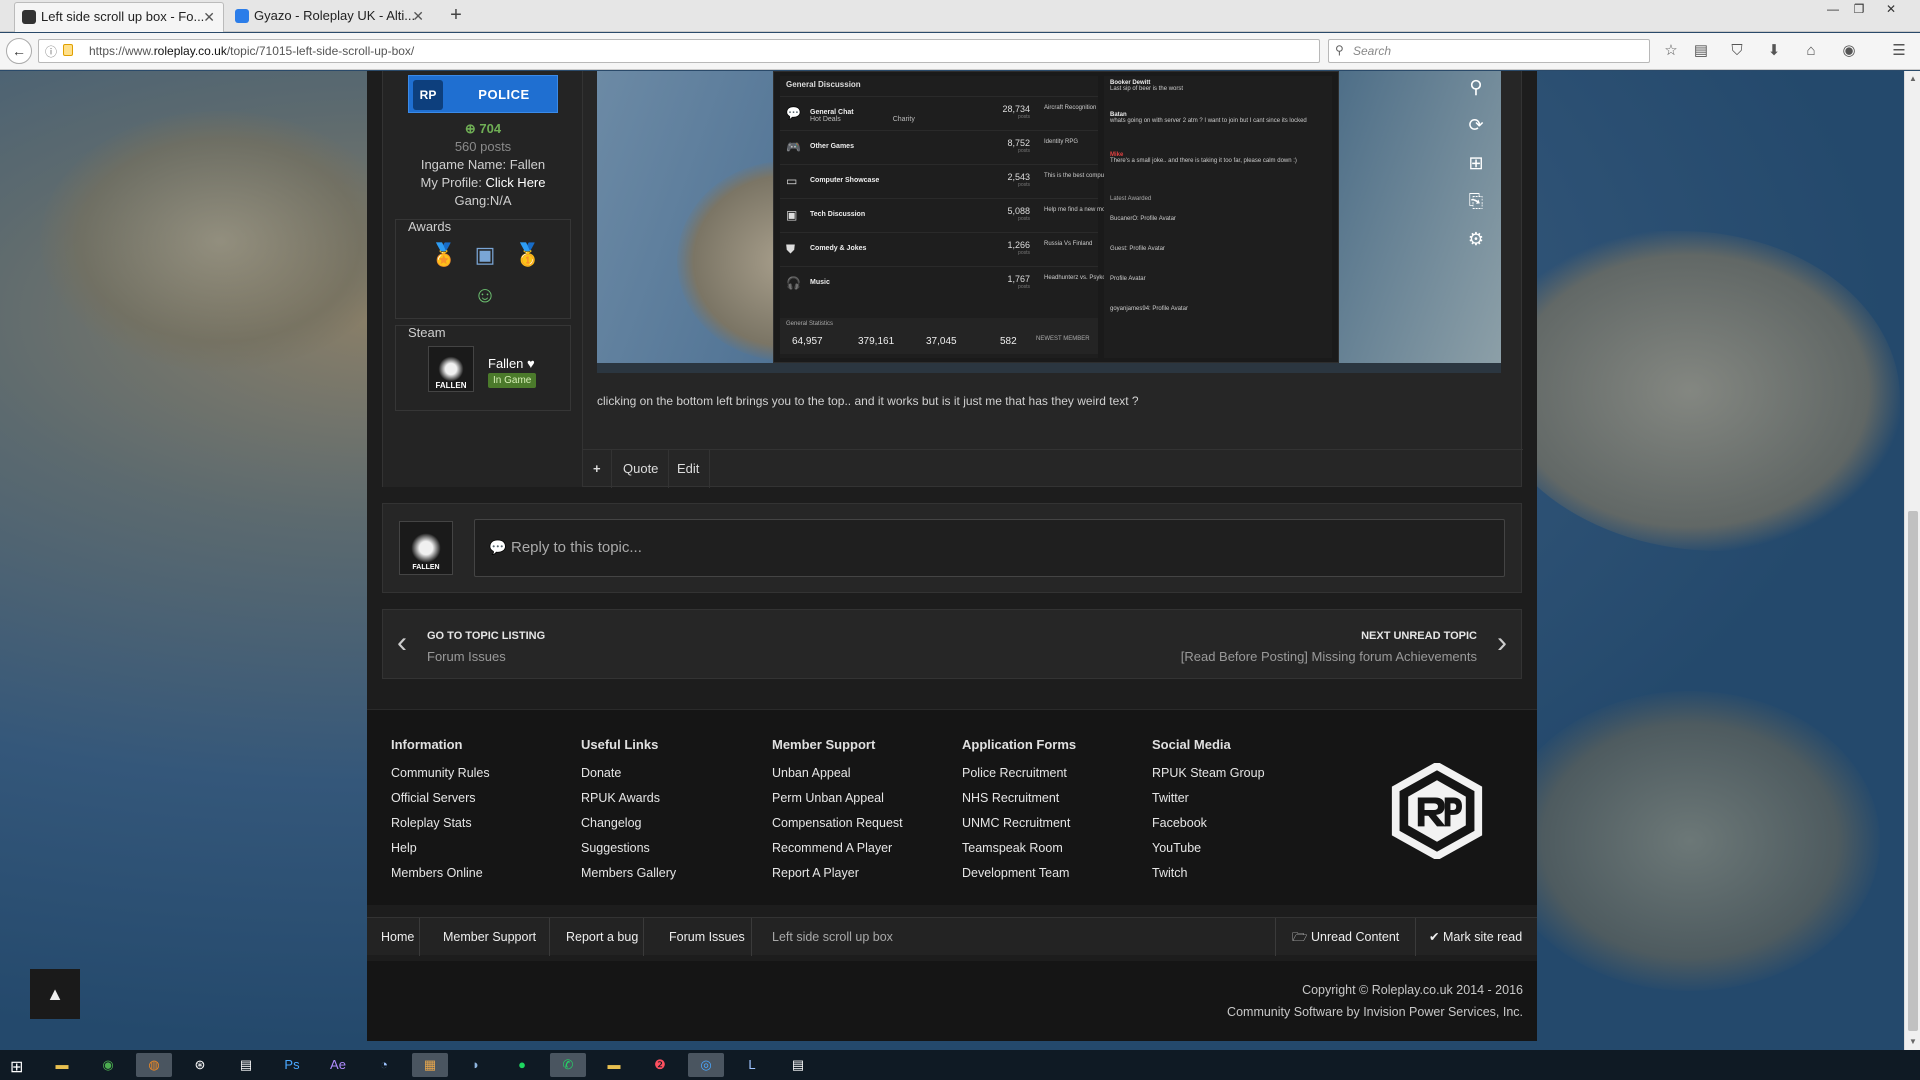 The image size is (1920, 1080). I want to click on steam-icon: ⊛, so click(200, 1065).